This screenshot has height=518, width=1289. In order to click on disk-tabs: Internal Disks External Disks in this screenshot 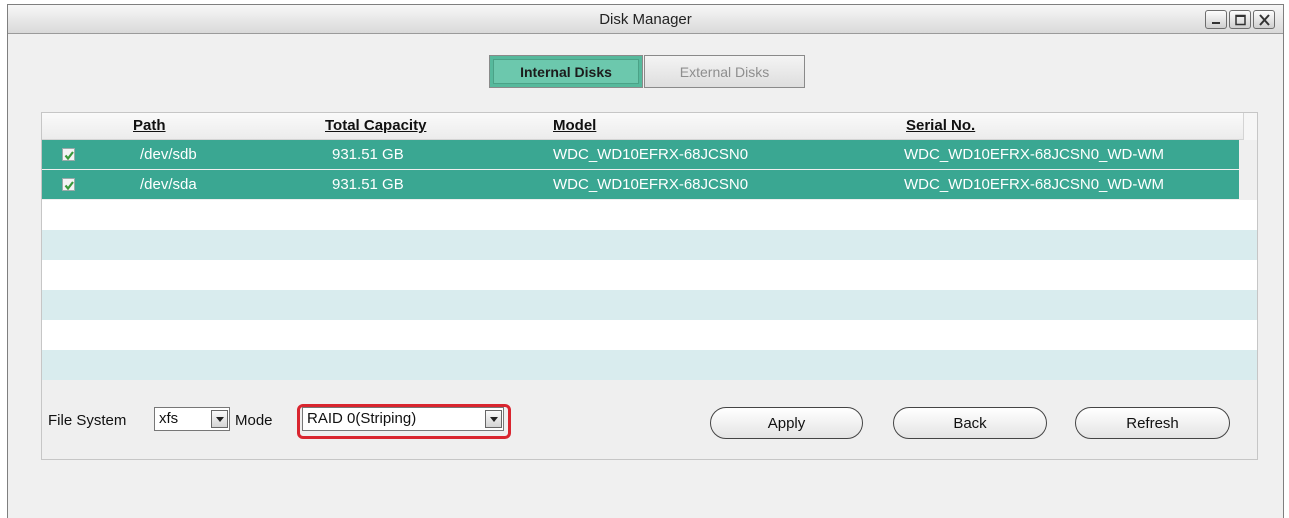, I will do `click(647, 71)`.